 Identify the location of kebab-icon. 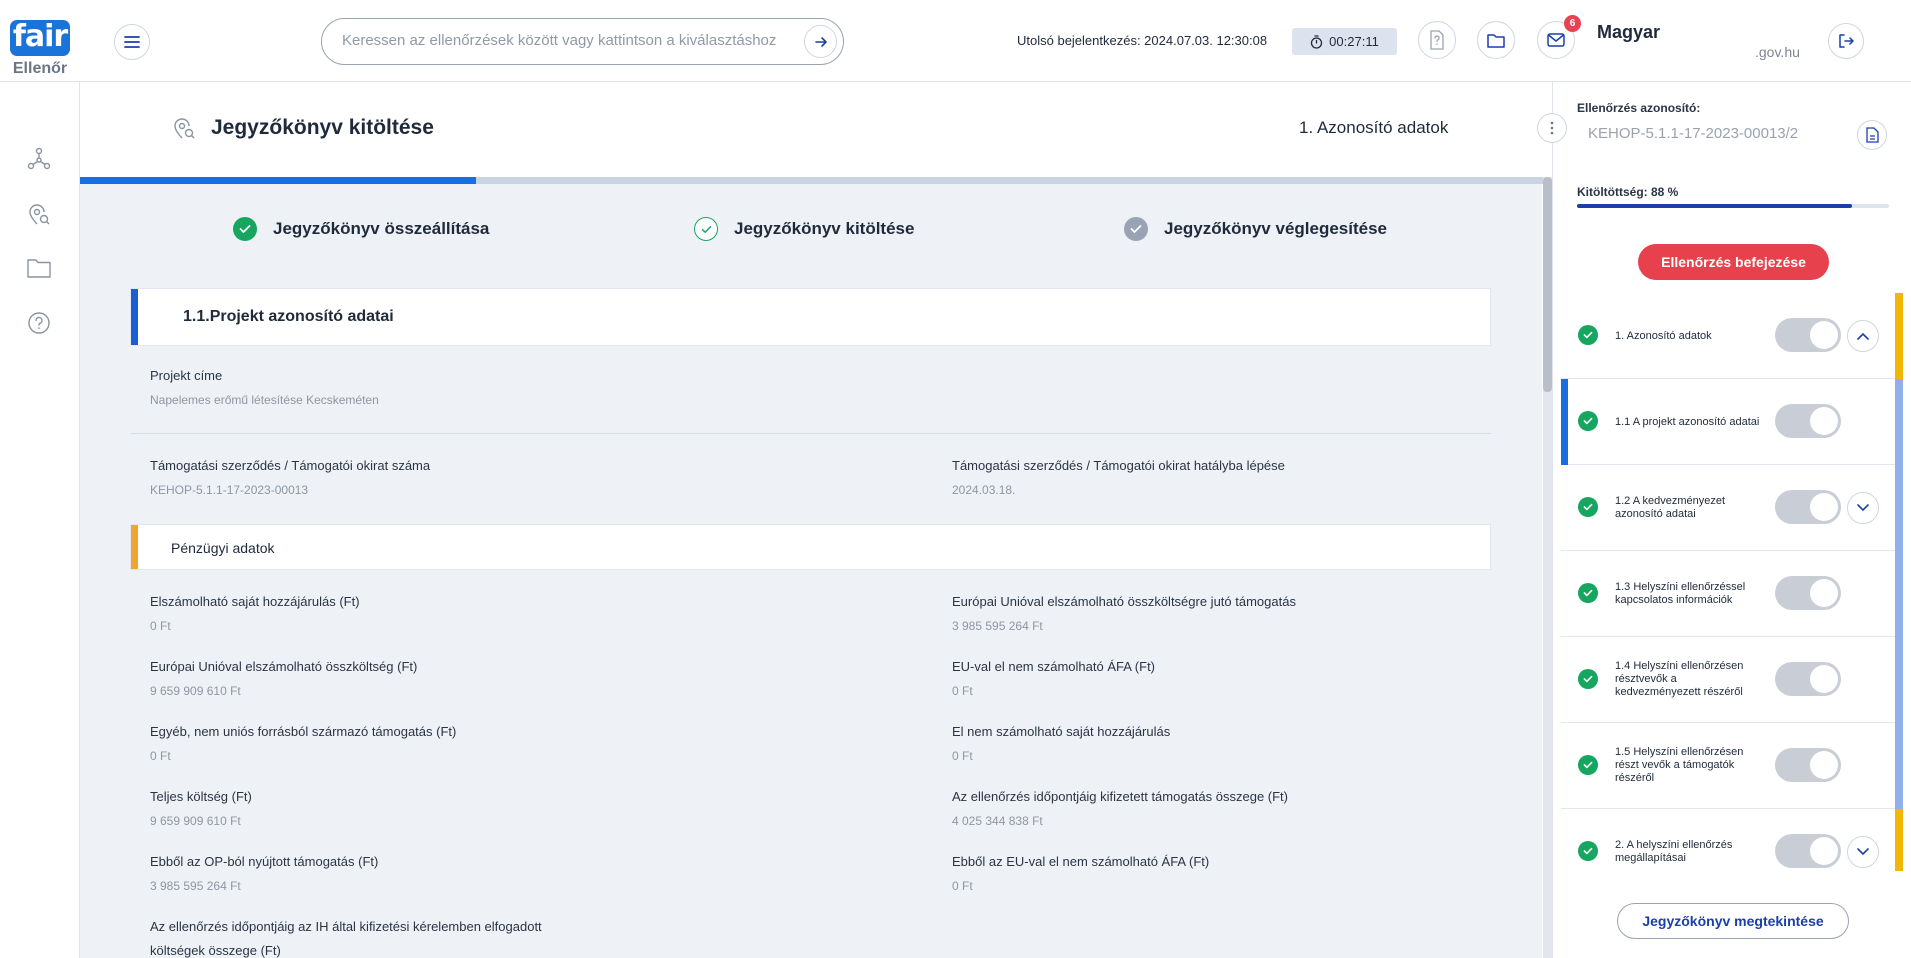
(1552, 128).